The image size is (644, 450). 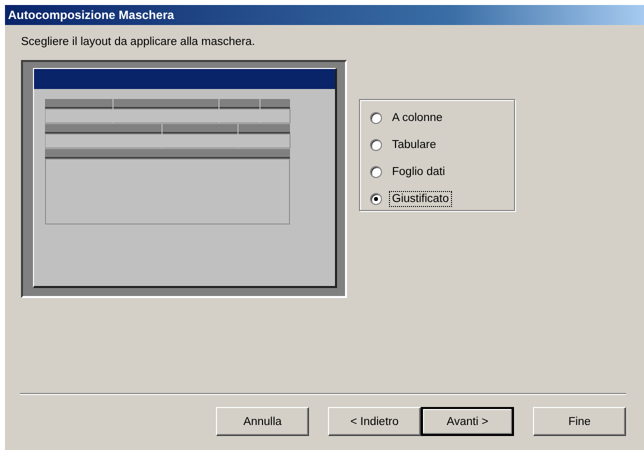 What do you see at coordinates (420, 198) in the screenshot?
I see `radio-label: Giustificato` at bounding box center [420, 198].